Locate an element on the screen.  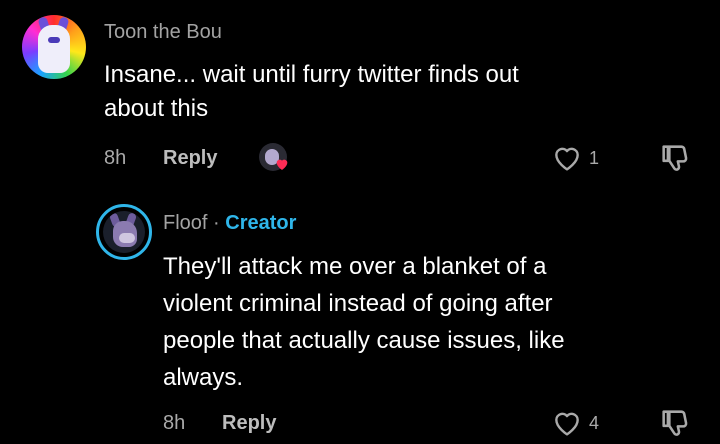
creator-avatar is located at coordinates (124, 232).